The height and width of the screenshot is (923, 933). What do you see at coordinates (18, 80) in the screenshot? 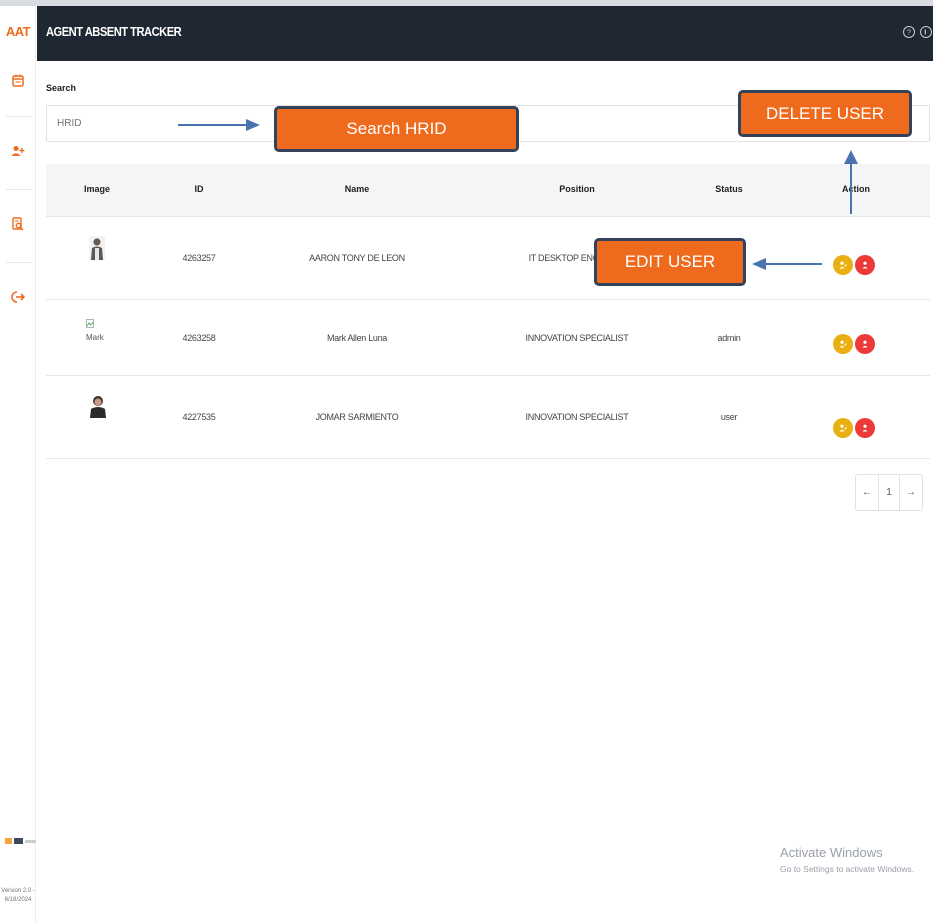
I see `calendar-icon` at bounding box center [18, 80].